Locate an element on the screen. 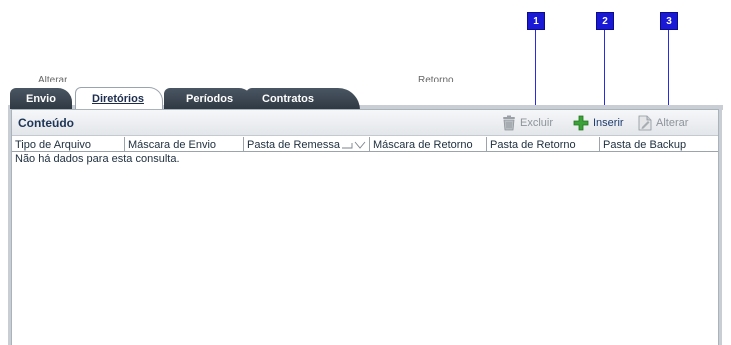 The height and width of the screenshot is (345, 731). tab-diretorios: Diretórios is located at coordinates (119, 98).